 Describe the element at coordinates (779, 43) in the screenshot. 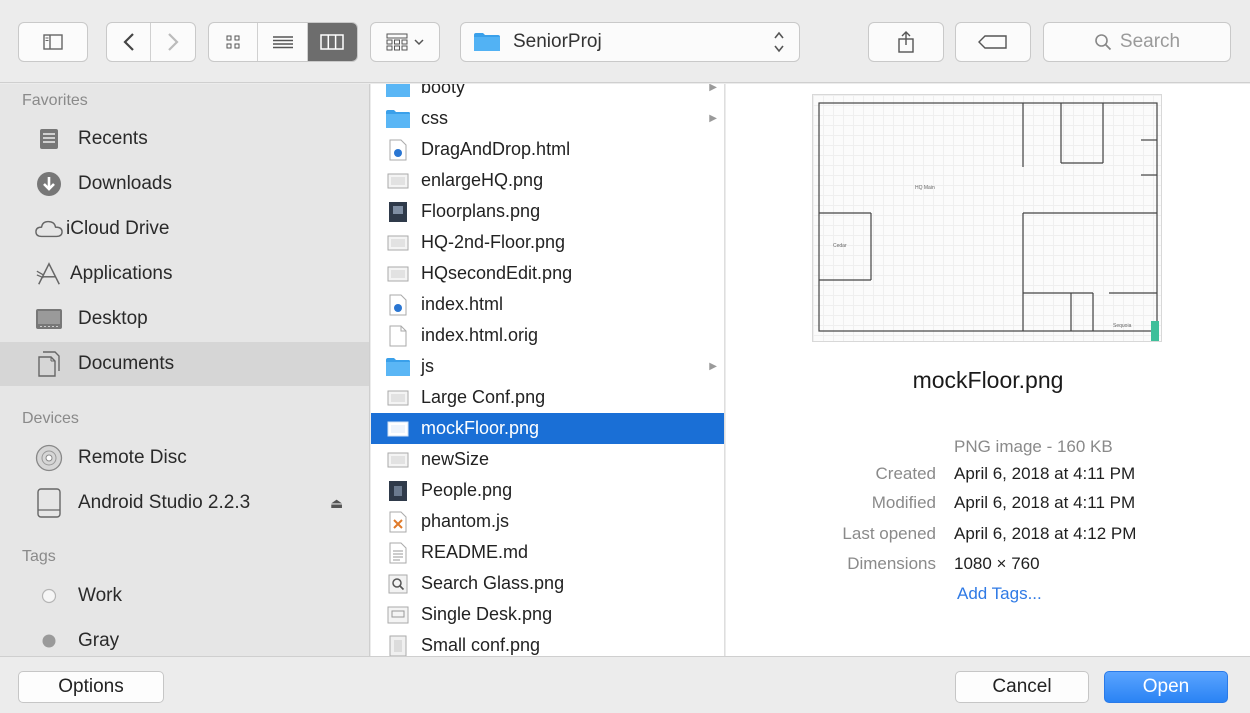

I see `updown-chevron-icon` at that location.